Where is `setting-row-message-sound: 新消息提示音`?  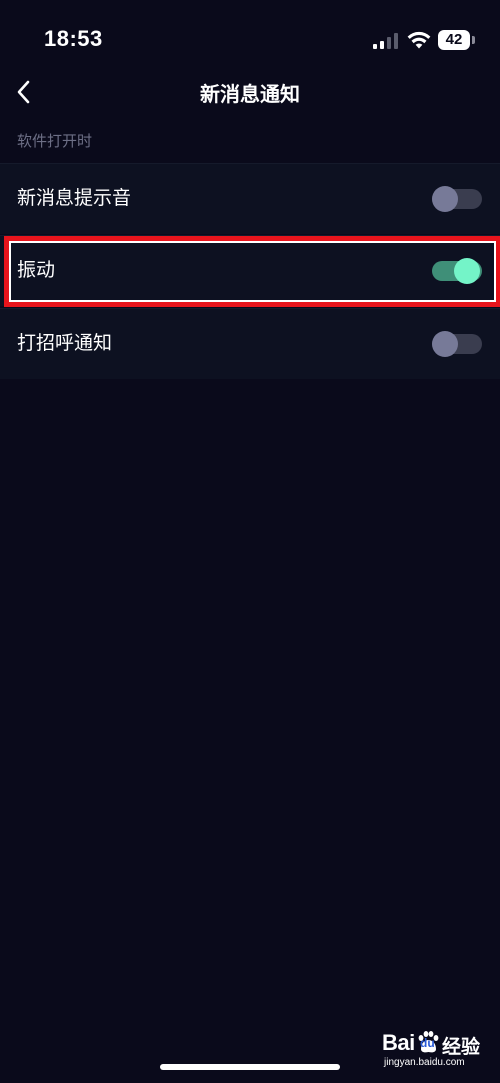 setting-row-message-sound: 新消息提示音 is located at coordinates (250, 198).